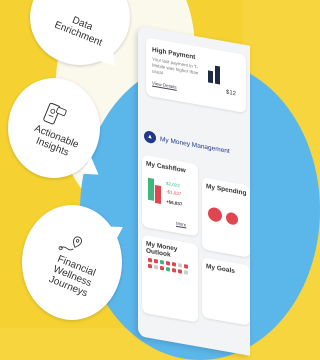 This screenshot has width=320, height=360. I want to click on cashflow-title: My Cashflow, so click(166, 167).